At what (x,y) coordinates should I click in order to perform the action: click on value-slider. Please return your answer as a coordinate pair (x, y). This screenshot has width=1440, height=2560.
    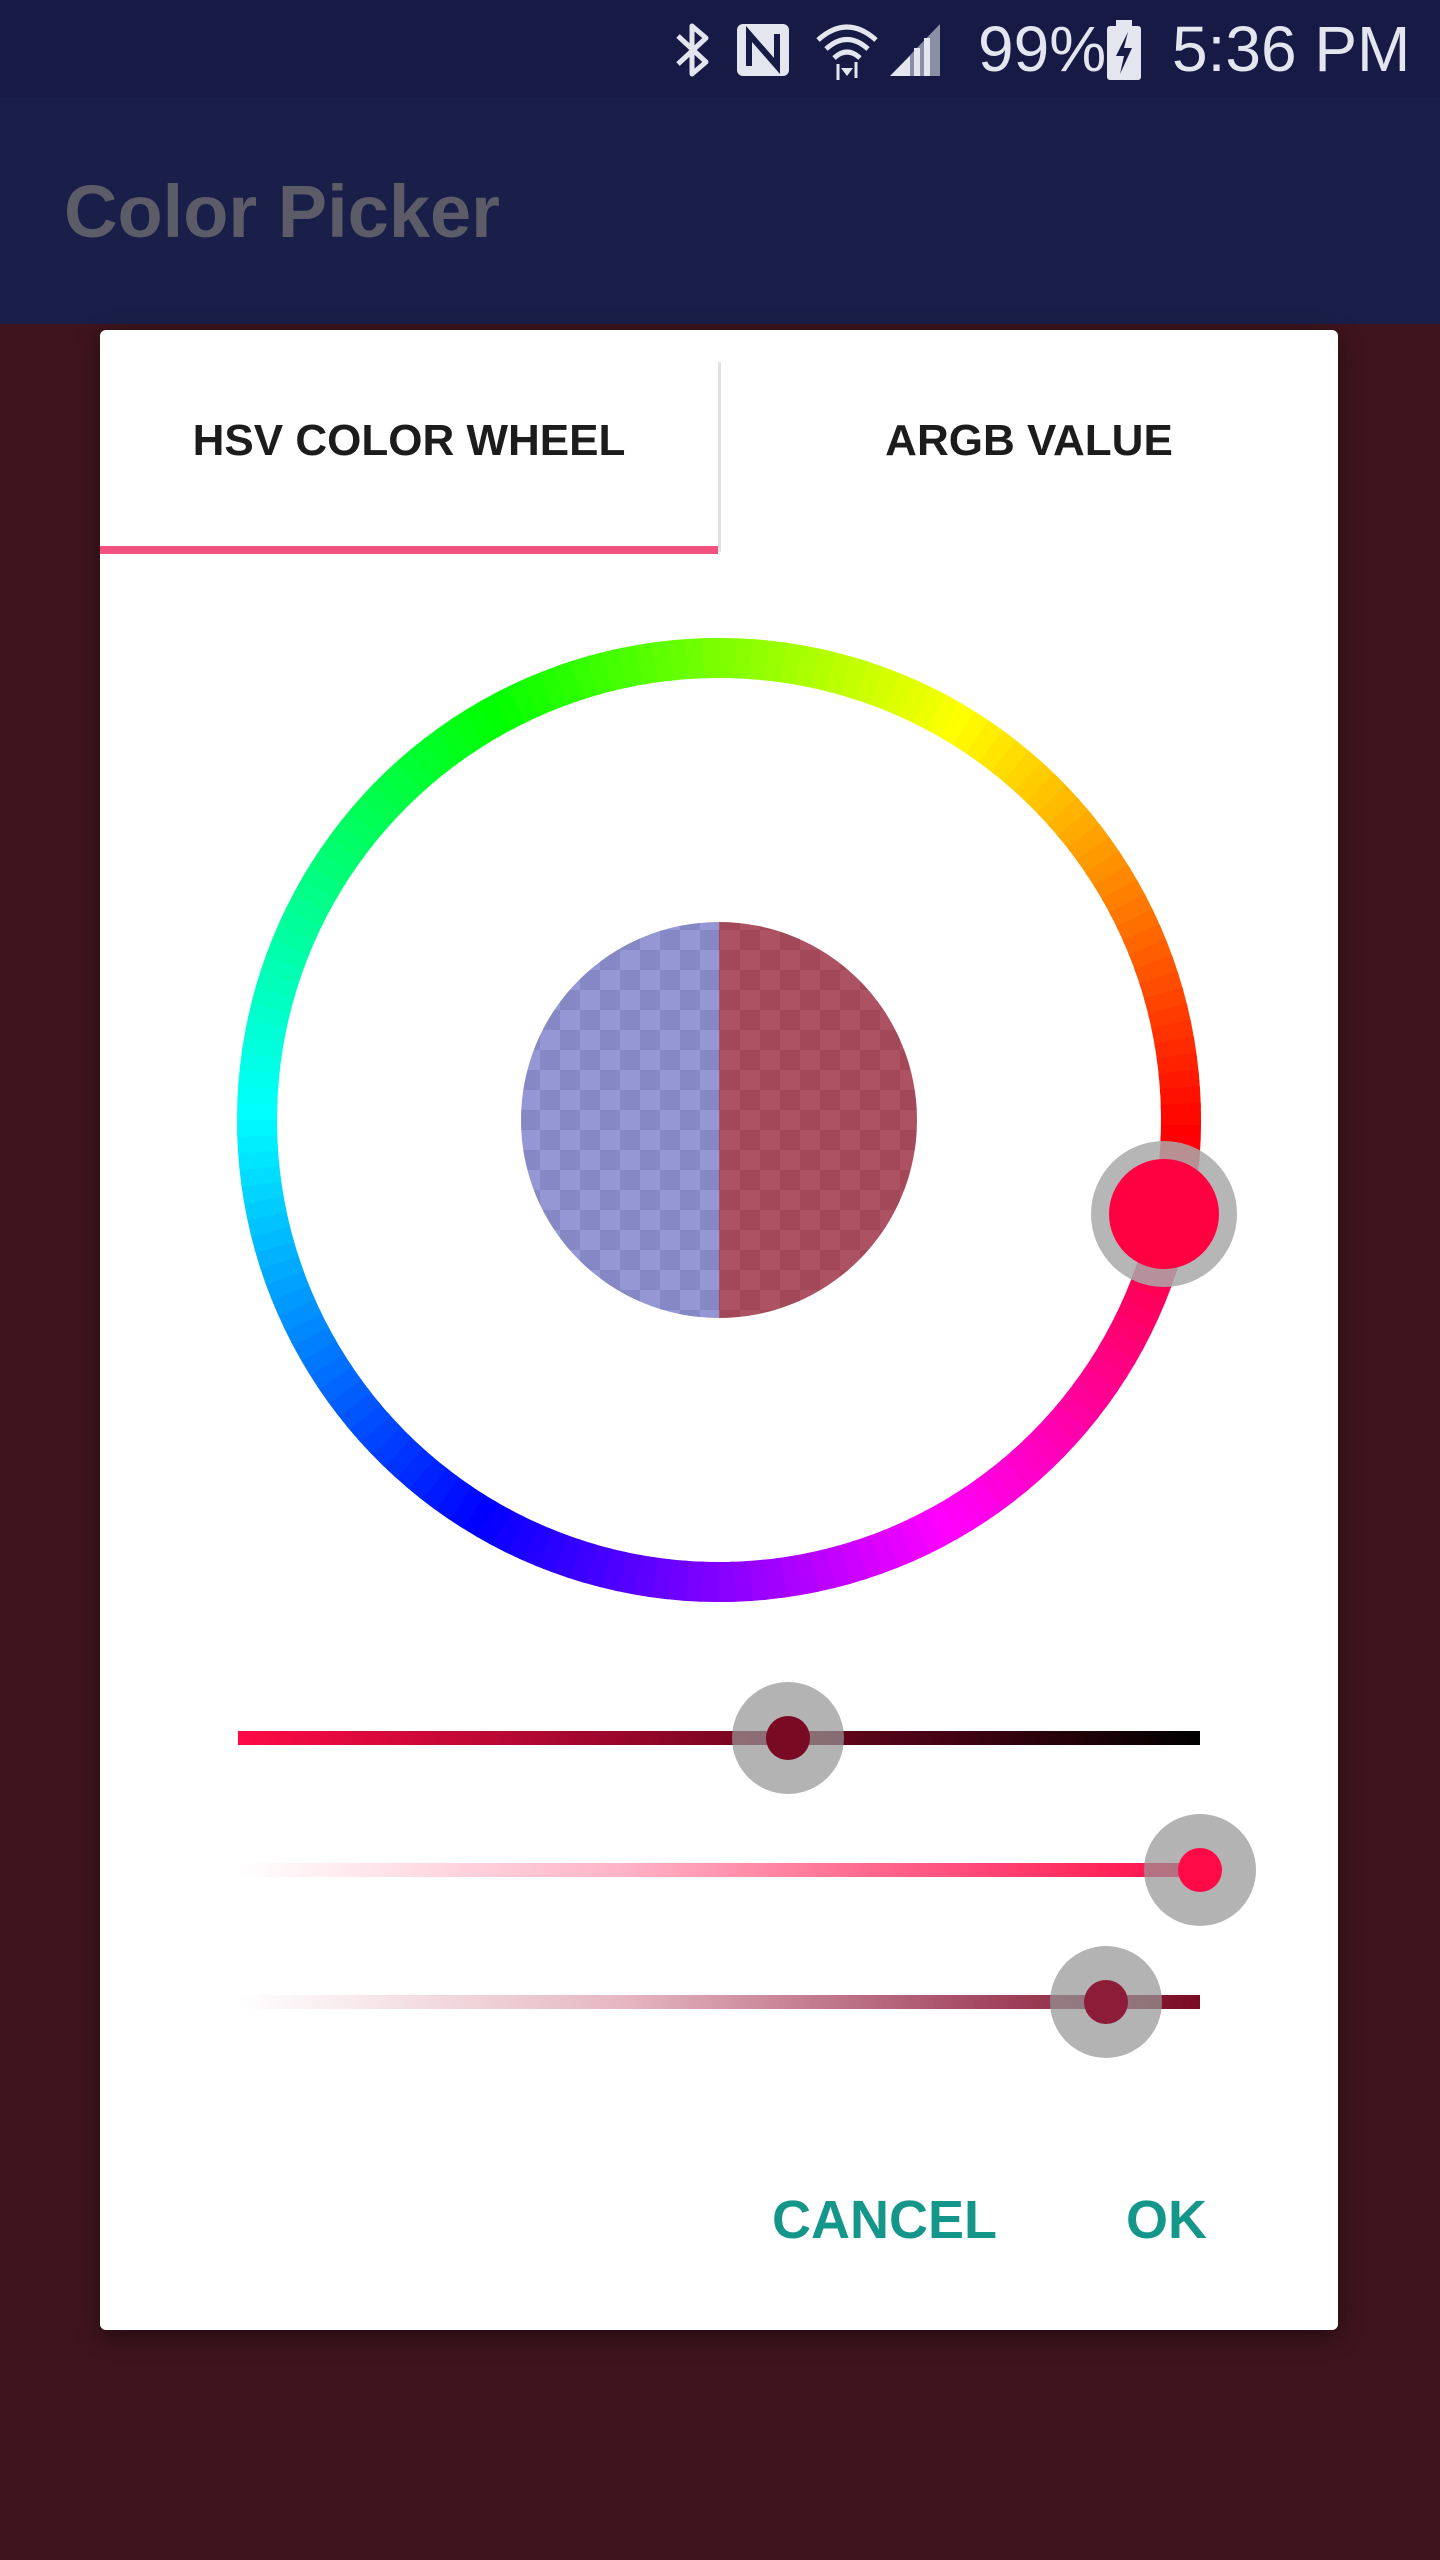
    Looking at the image, I should click on (720, 1738).